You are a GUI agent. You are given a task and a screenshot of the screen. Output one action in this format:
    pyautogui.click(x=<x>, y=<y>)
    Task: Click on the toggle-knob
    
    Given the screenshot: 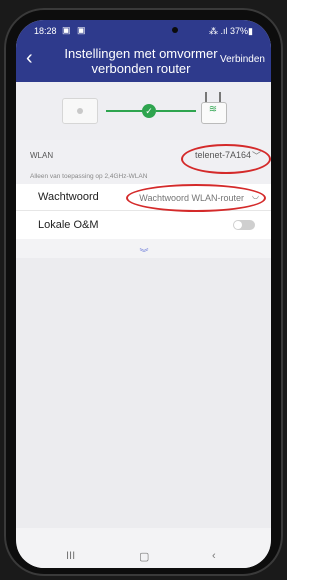 What is the action you would take?
    pyautogui.click(x=238, y=225)
    